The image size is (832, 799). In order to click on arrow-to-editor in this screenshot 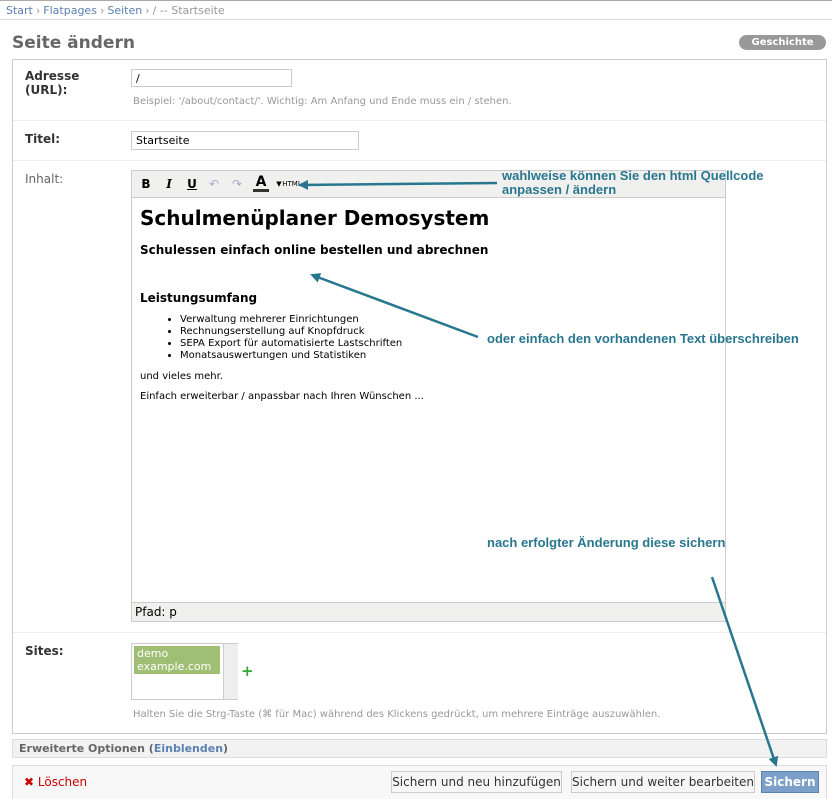, I will do `click(394, 306)`.